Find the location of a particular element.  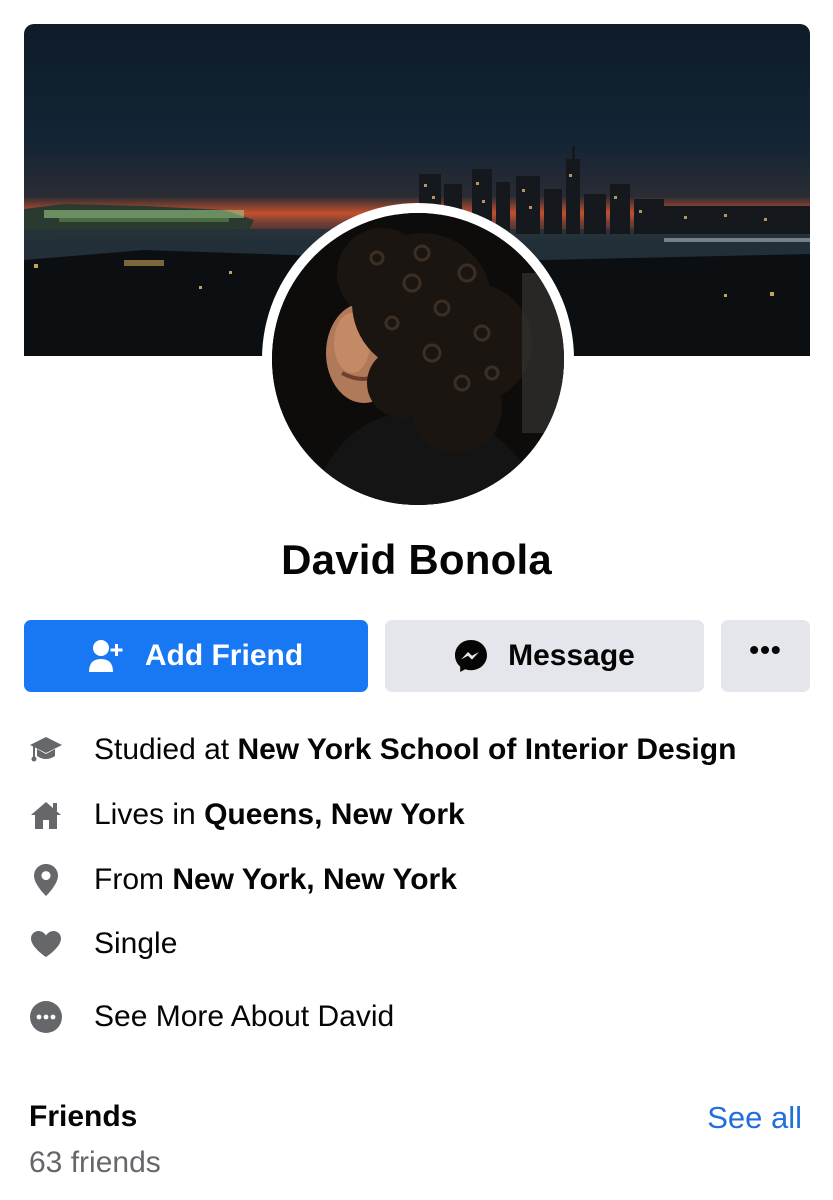

lives-prefix: Lives in is located at coordinates (149, 814).